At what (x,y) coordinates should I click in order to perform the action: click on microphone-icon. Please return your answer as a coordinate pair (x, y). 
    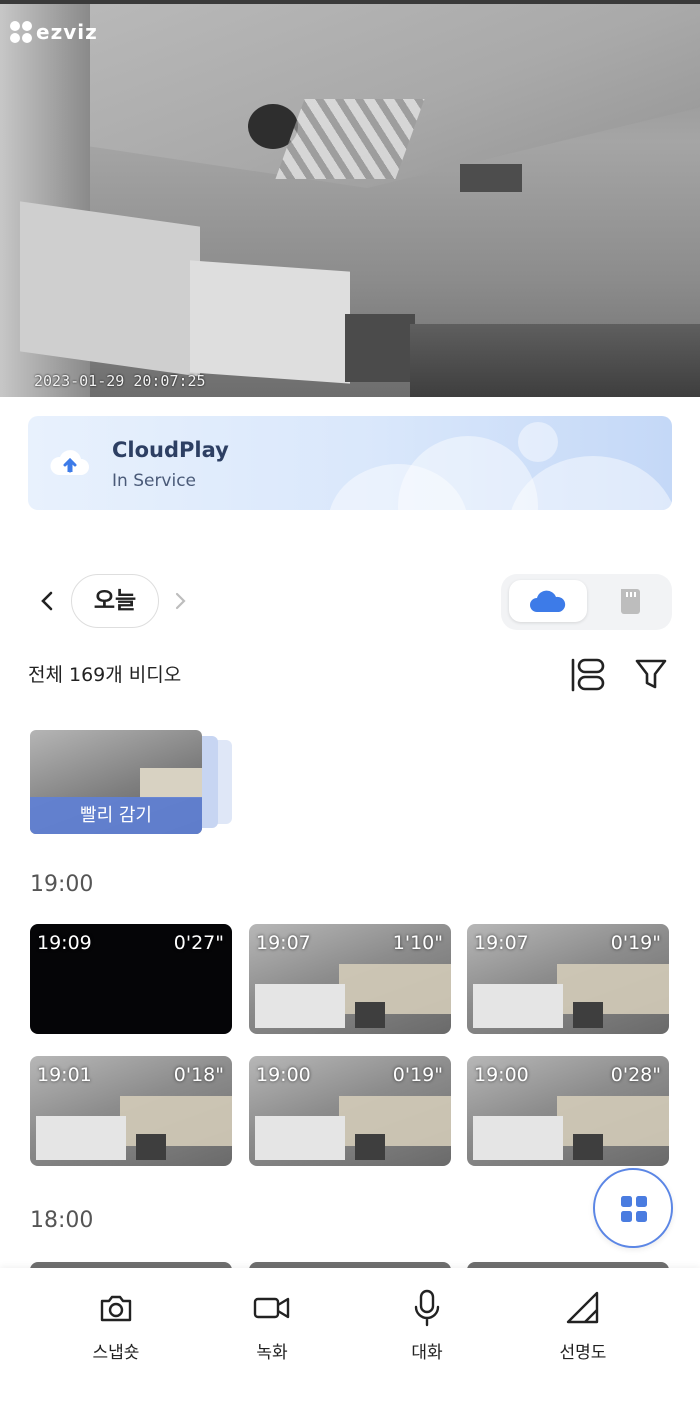
    Looking at the image, I should click on (427, 1308).